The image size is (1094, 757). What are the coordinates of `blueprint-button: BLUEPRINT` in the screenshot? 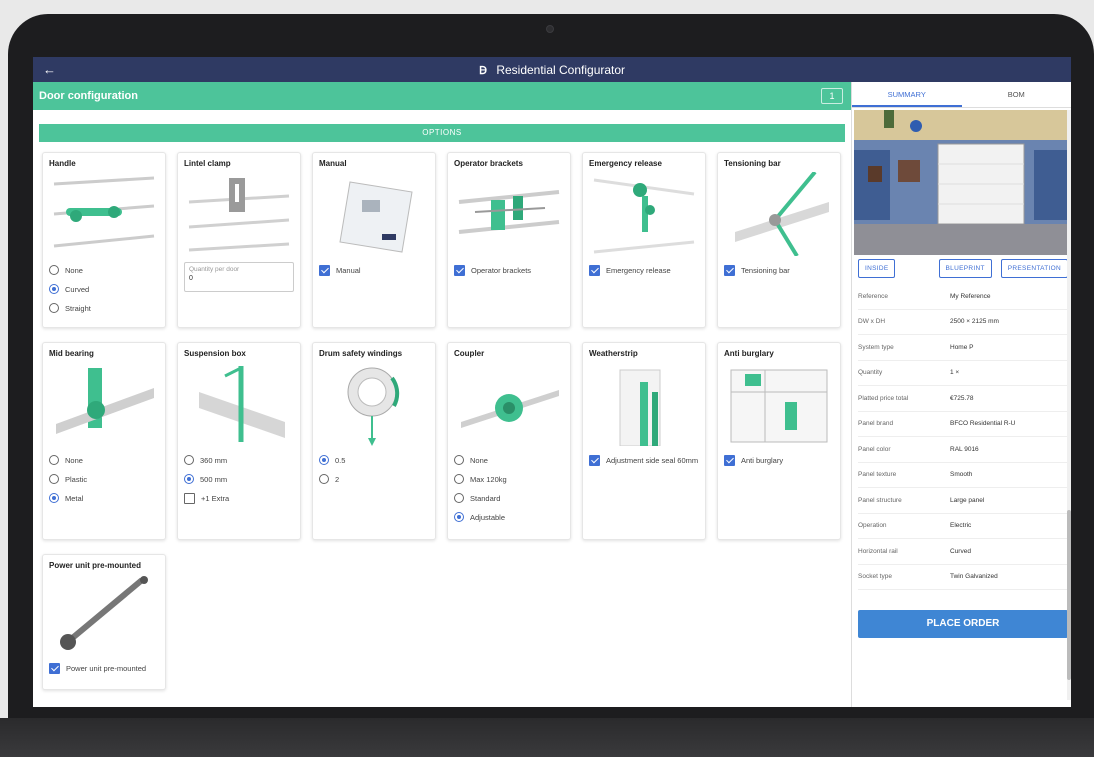 It's located at (965, 268).